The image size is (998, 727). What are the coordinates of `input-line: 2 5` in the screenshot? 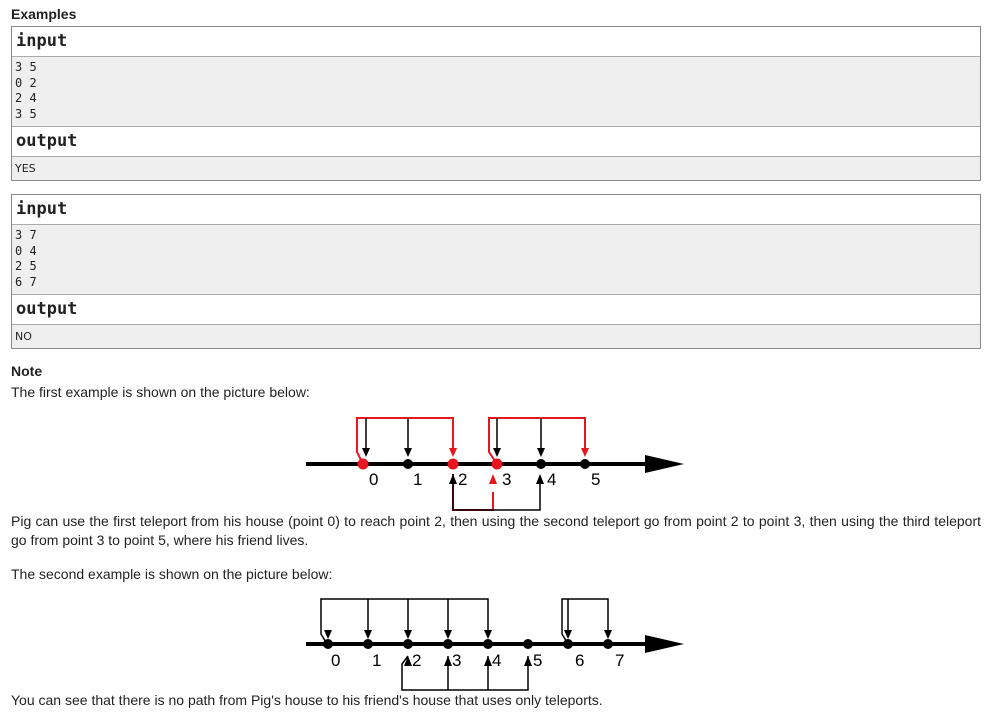 It's located at (26, 266).